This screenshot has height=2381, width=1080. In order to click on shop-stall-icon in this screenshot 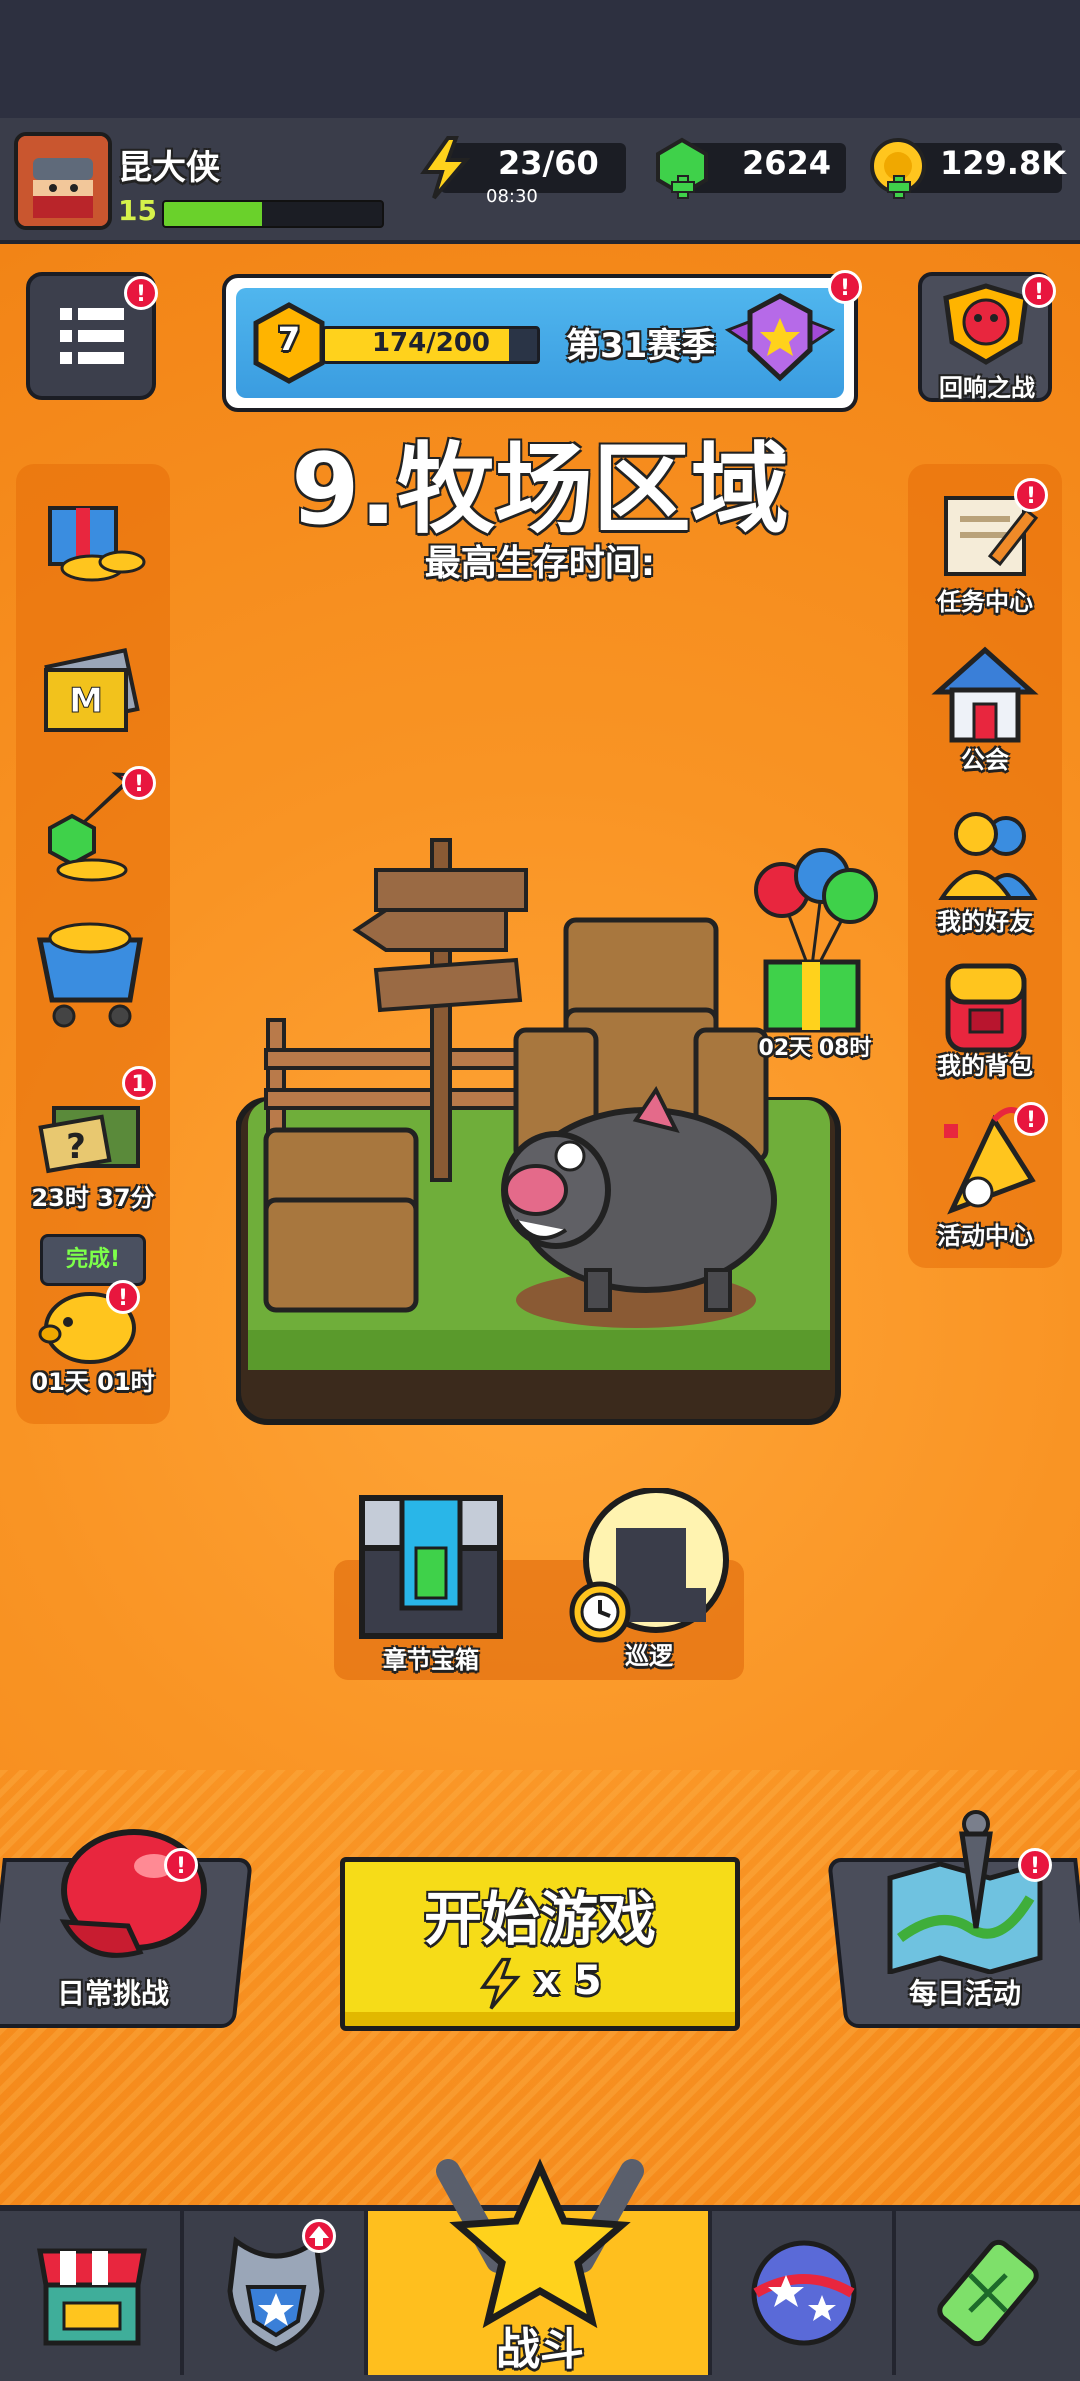, I will do `click(92, 2297)`.